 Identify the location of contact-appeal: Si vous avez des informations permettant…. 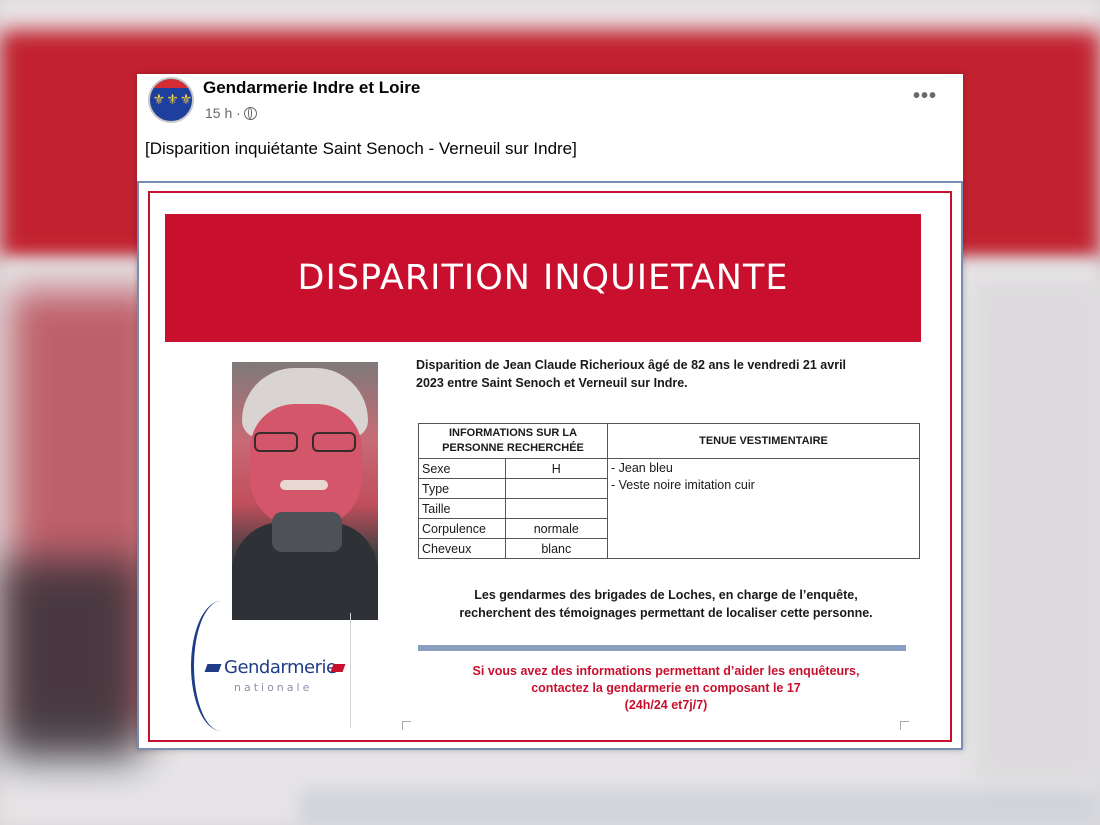
(666, 688).